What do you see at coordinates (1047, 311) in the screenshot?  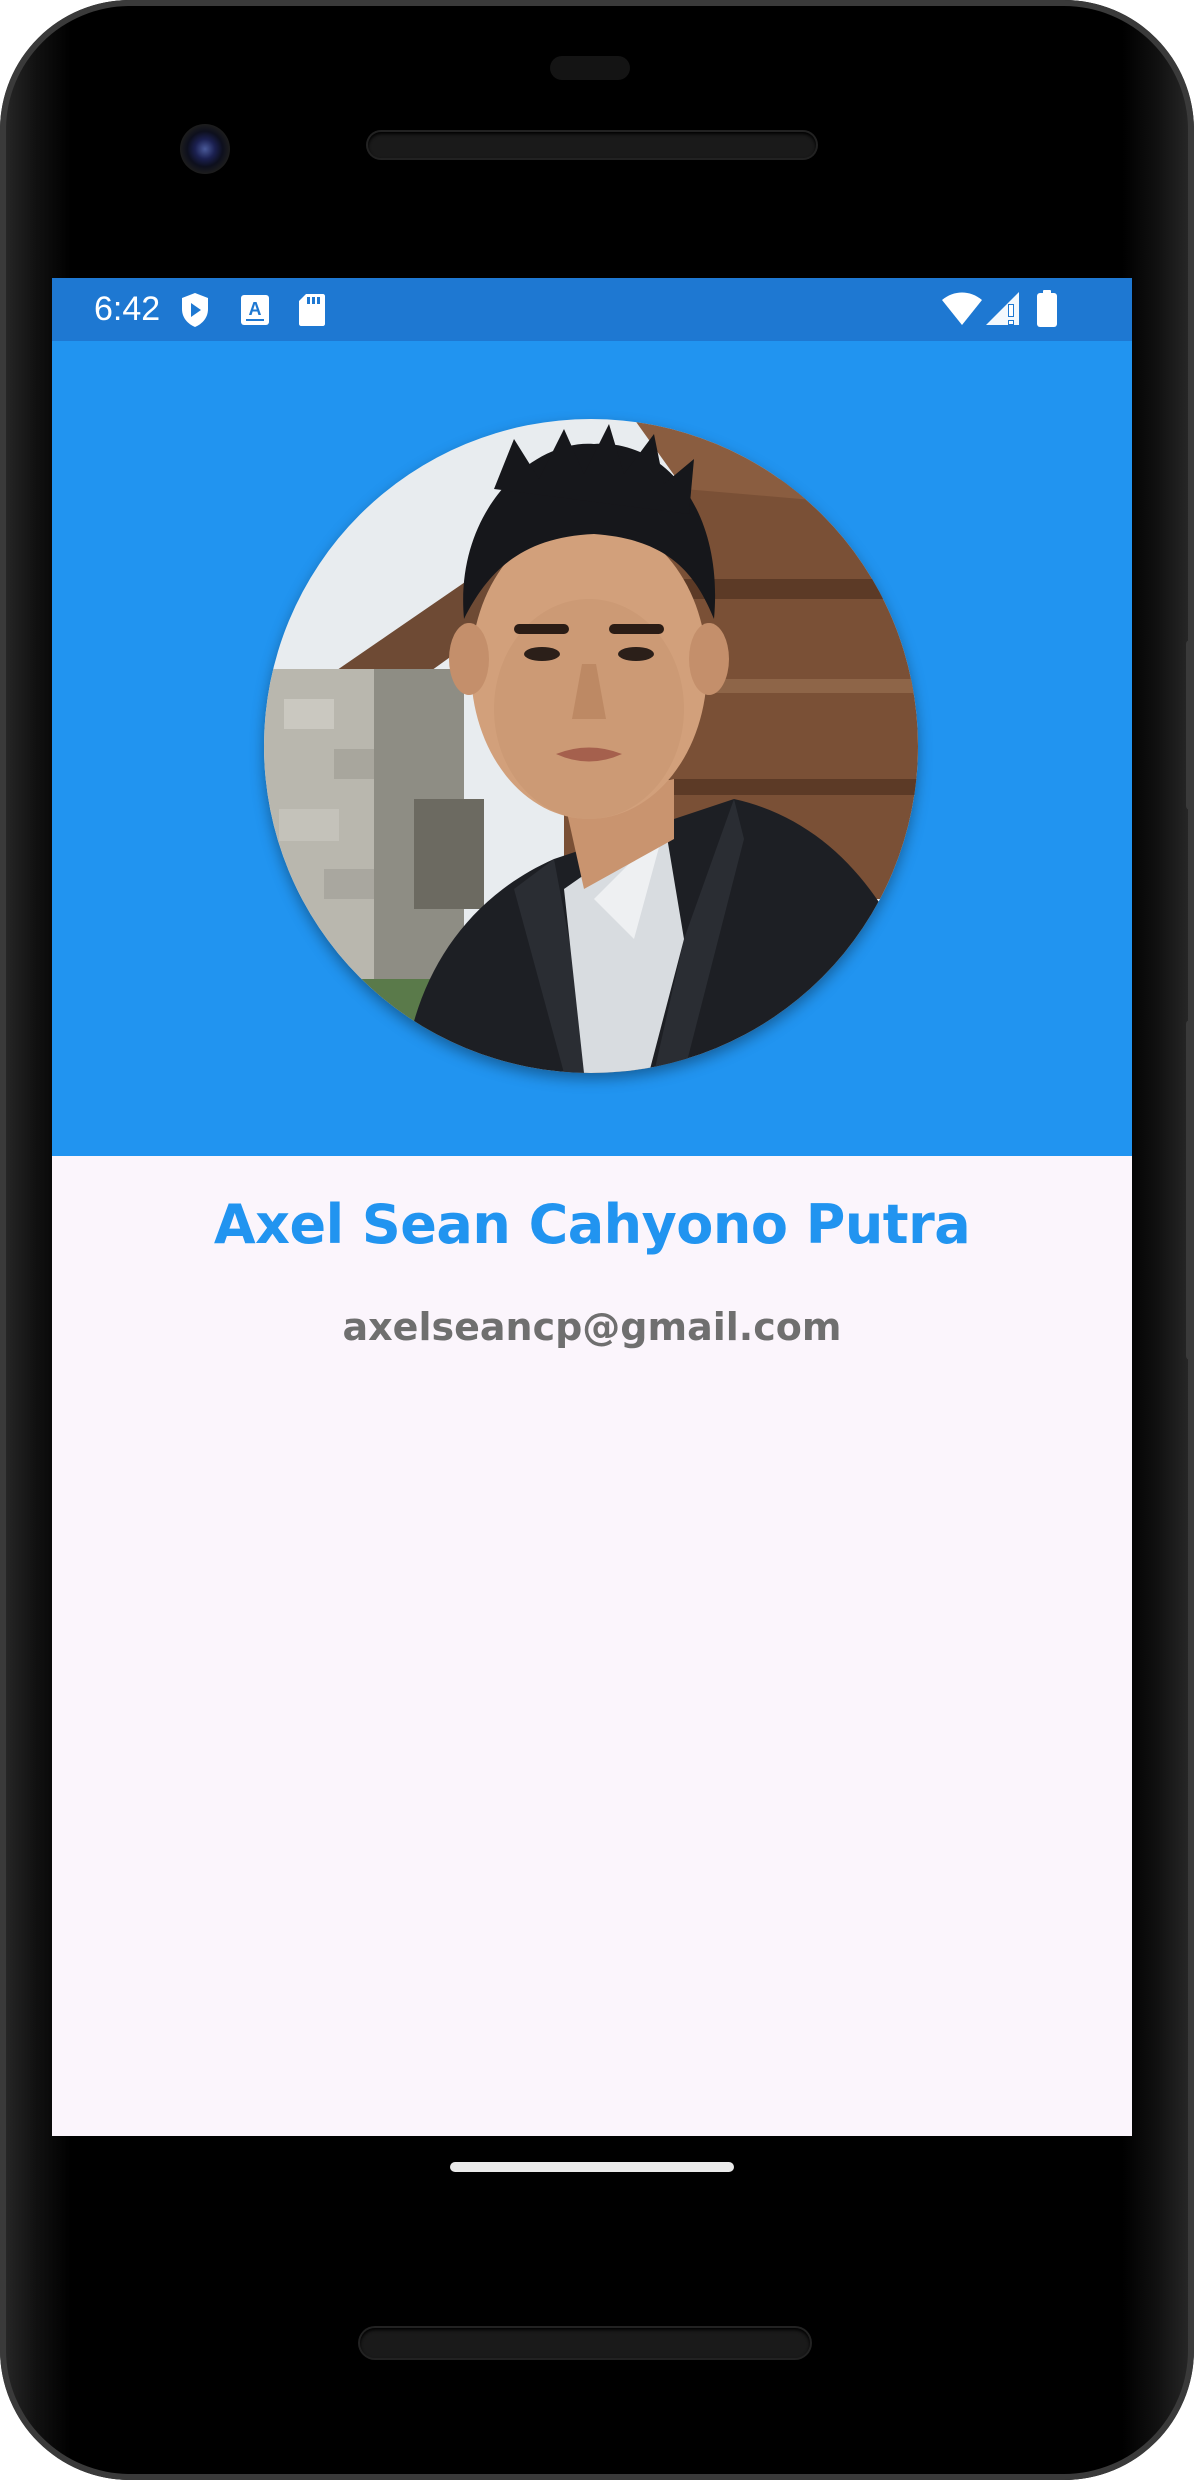 I see `battery-icon` at bounding box center [1047, 311].